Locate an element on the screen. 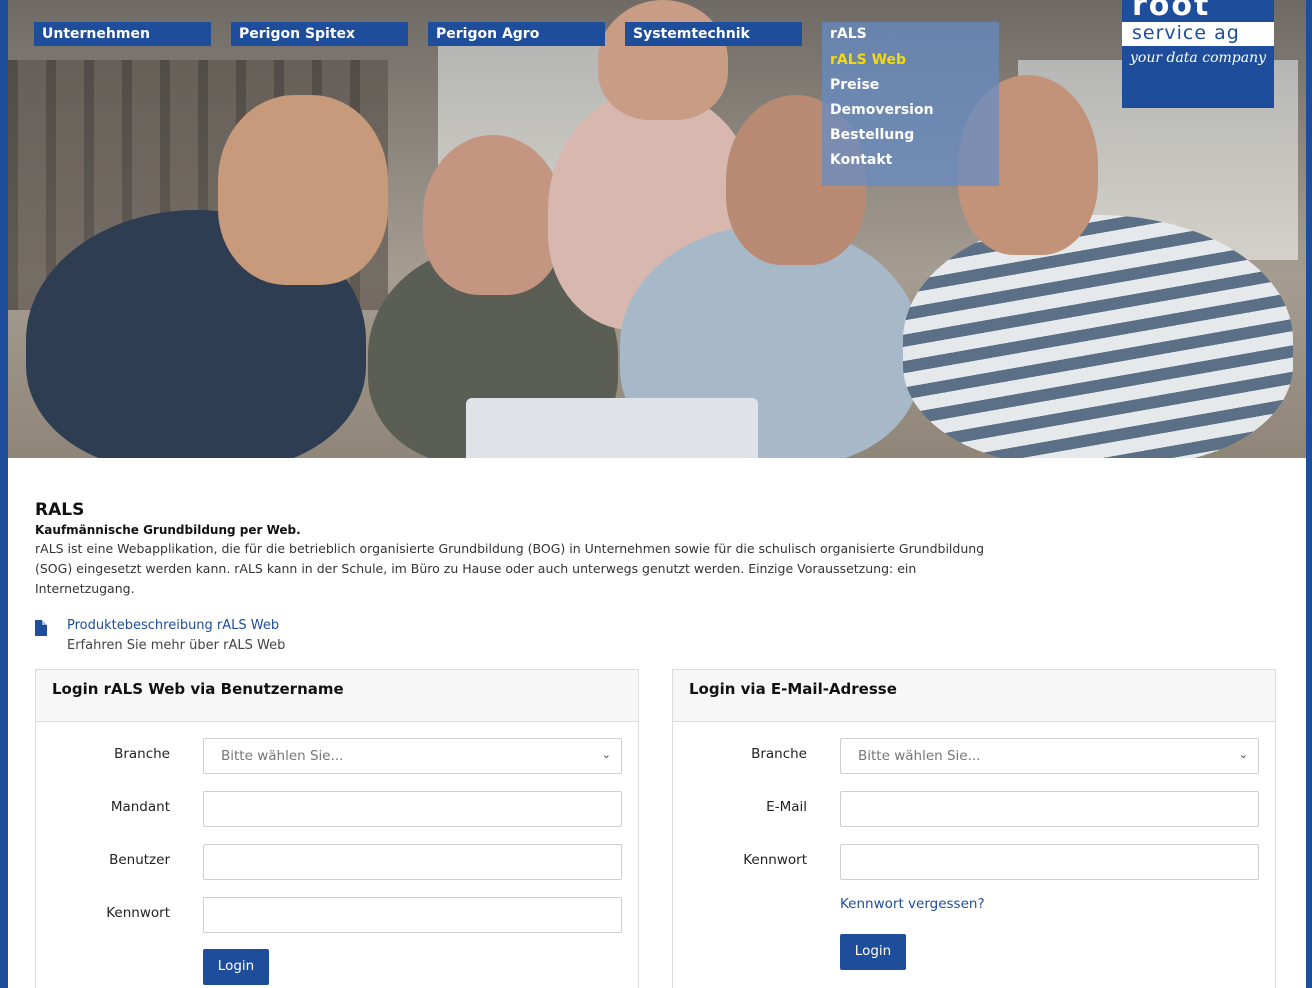  panel-heading: Login rALS Web via Benutzername is located at coordinates (337, 696).